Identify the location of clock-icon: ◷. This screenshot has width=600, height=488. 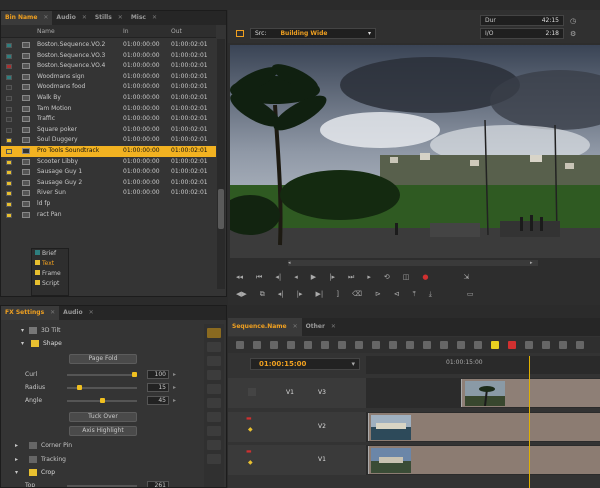
(573, 21).